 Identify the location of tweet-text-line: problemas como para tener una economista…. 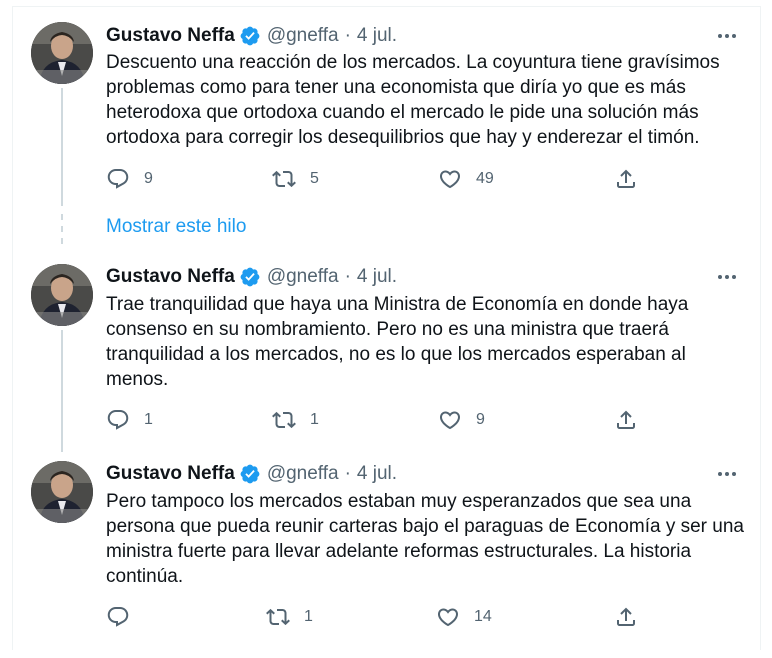
(396, 87).